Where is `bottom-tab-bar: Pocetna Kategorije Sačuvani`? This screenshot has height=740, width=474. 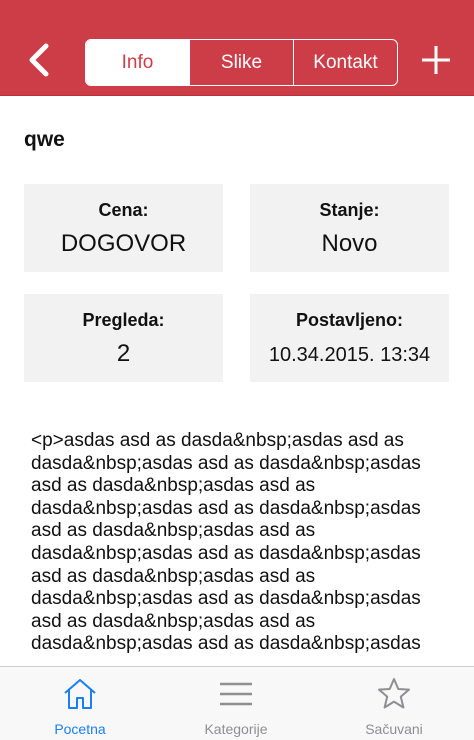
bottom-tab-bar: Pocetna Kategorije Sačuvani is located at coordinates (237, 703).